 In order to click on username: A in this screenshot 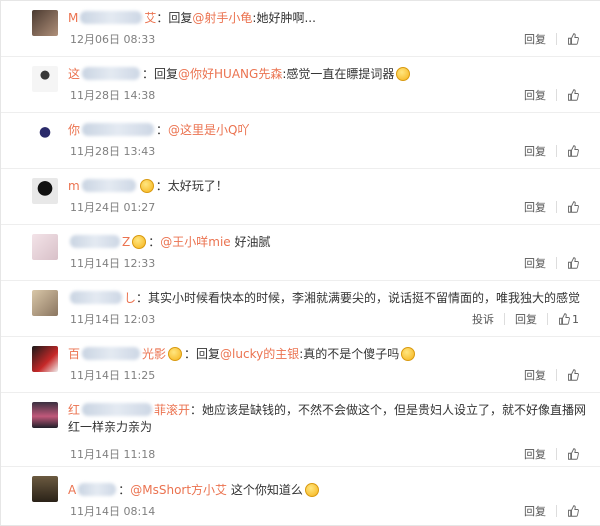, I will do `click(93, 490)`.